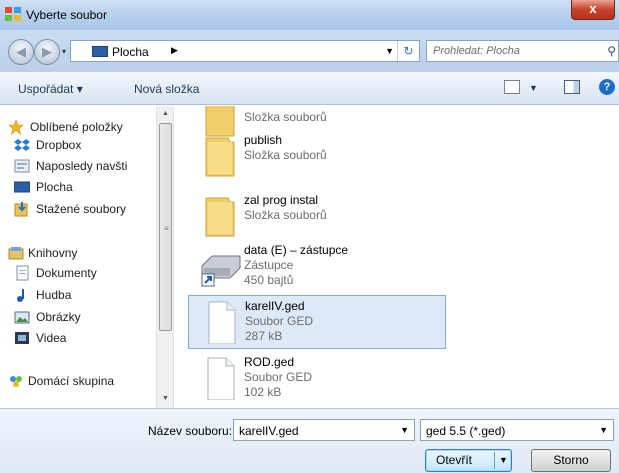 The height and width of the screenshot is (473, 619). Describe the element at coordinates (53, 253) in the screenshot. I see `sidebar-item-label: Knihovny` at that location.